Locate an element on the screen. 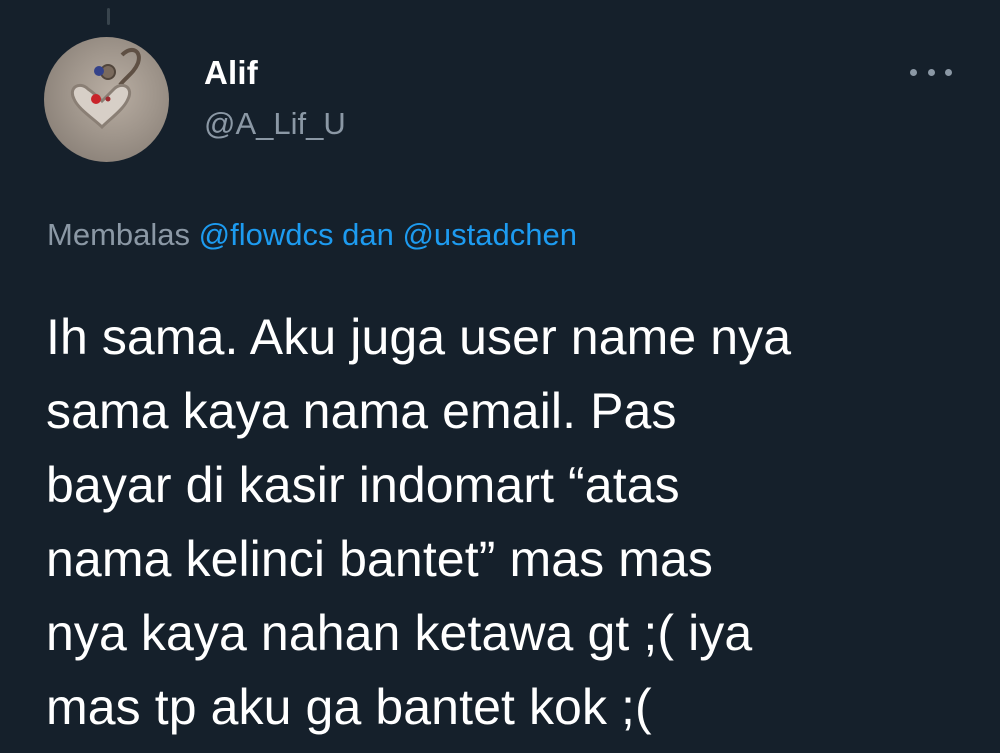 Image resolution: width=1000 pixels, height=753 pixels. avatar-image is located at coordinates (106, 88).